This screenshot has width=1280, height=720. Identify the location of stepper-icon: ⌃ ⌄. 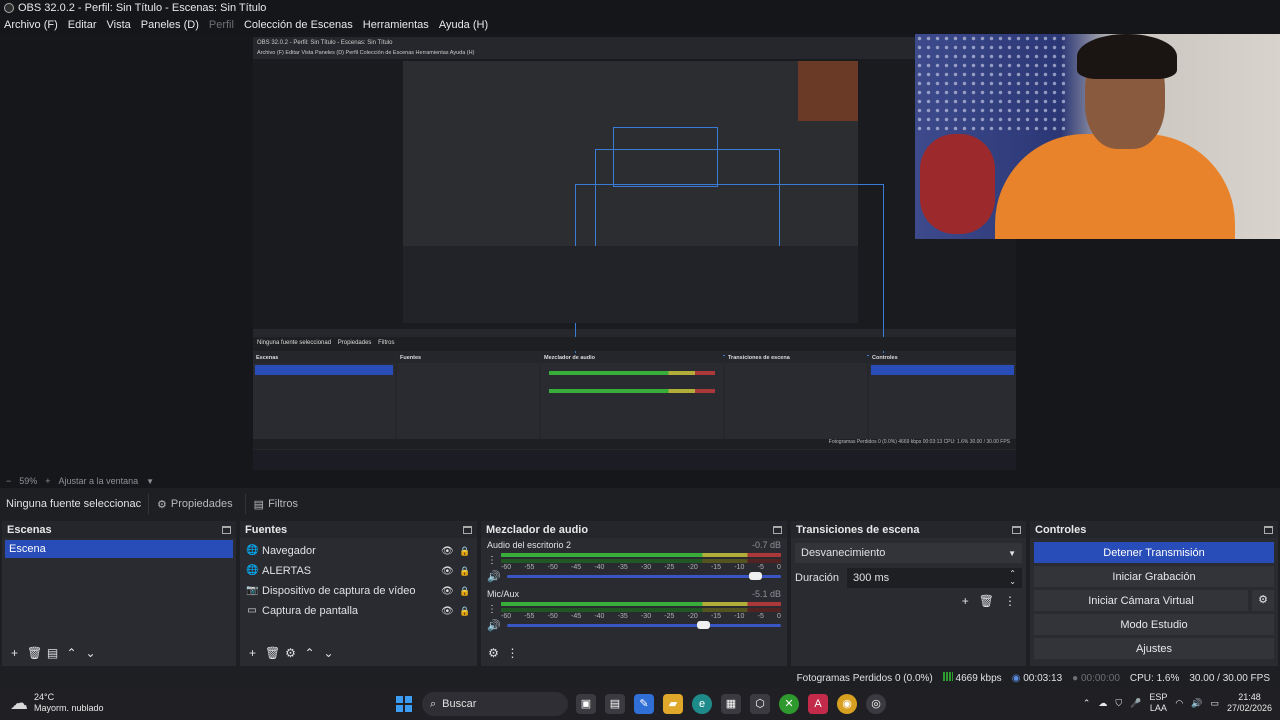
(1012, 578).